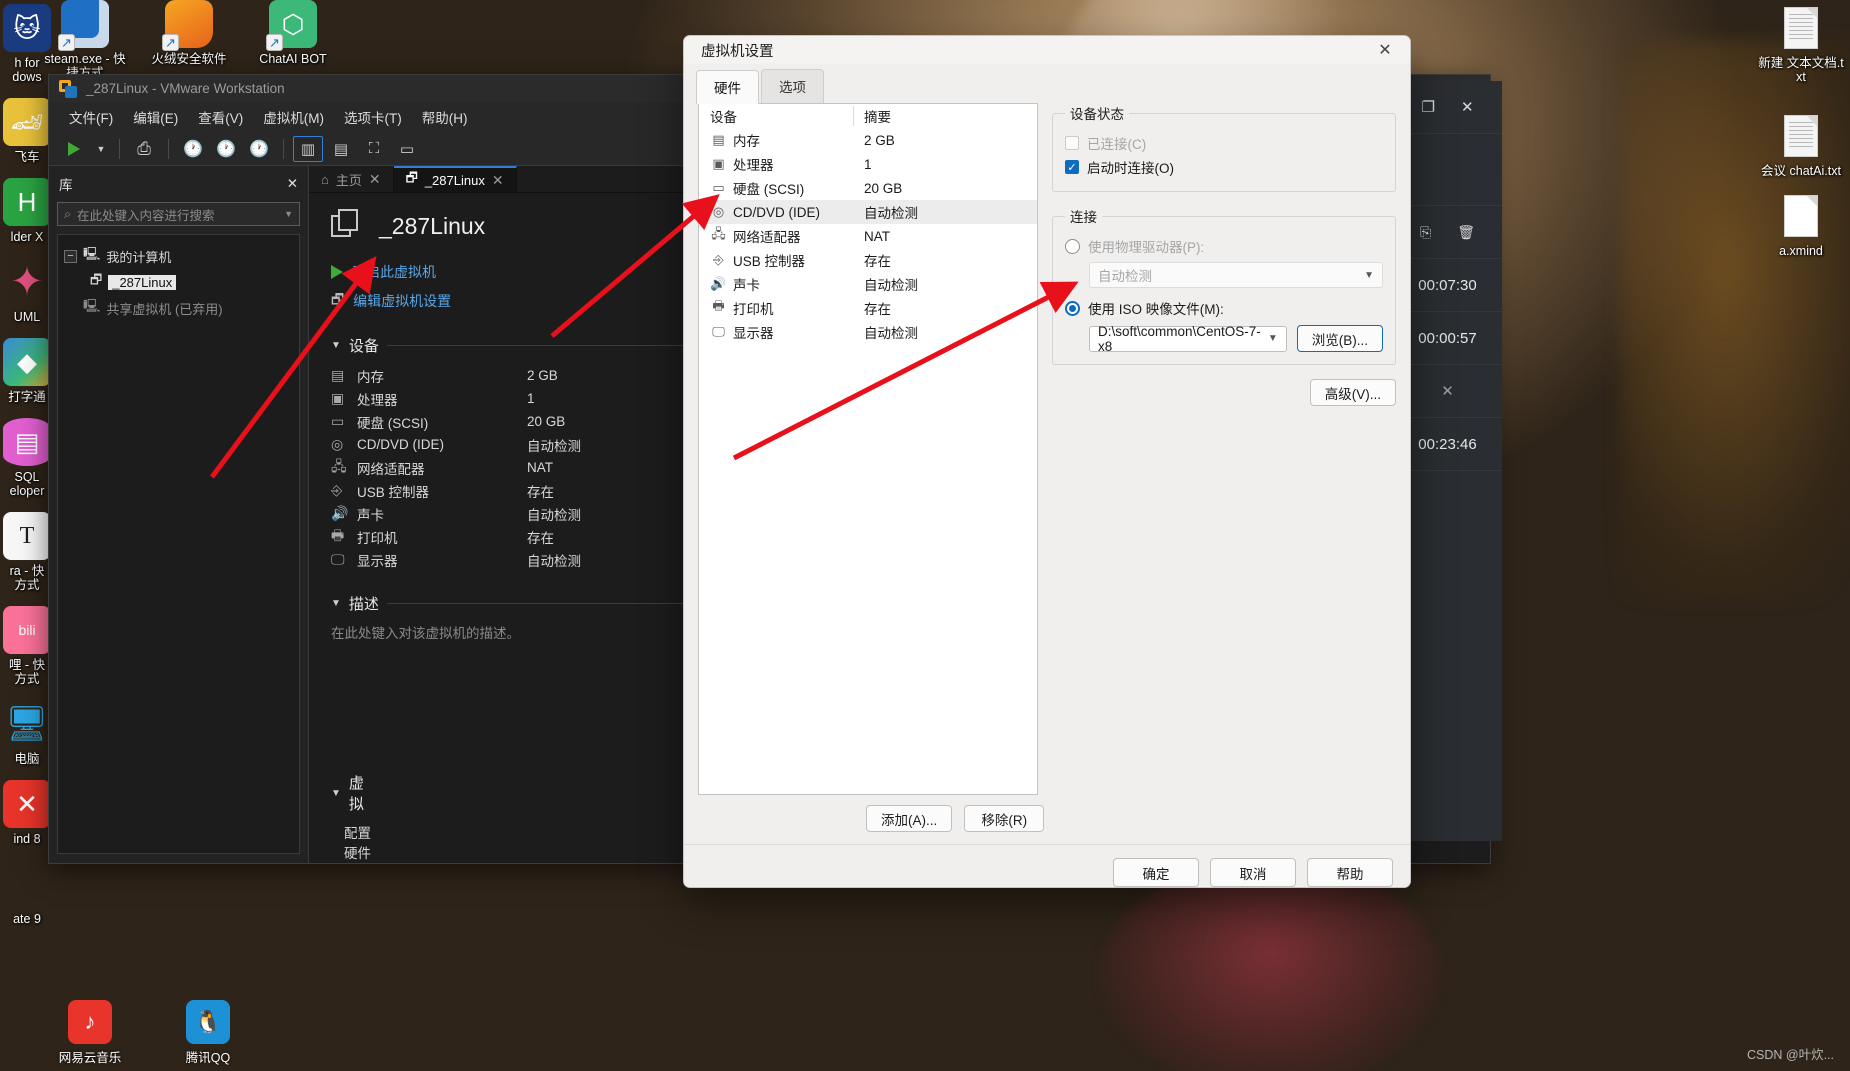 The image size is (1850, 1071). Describe the element at coordinates (1253, 872) in the screenshot. I see `cancel-button: 取消` at that location.